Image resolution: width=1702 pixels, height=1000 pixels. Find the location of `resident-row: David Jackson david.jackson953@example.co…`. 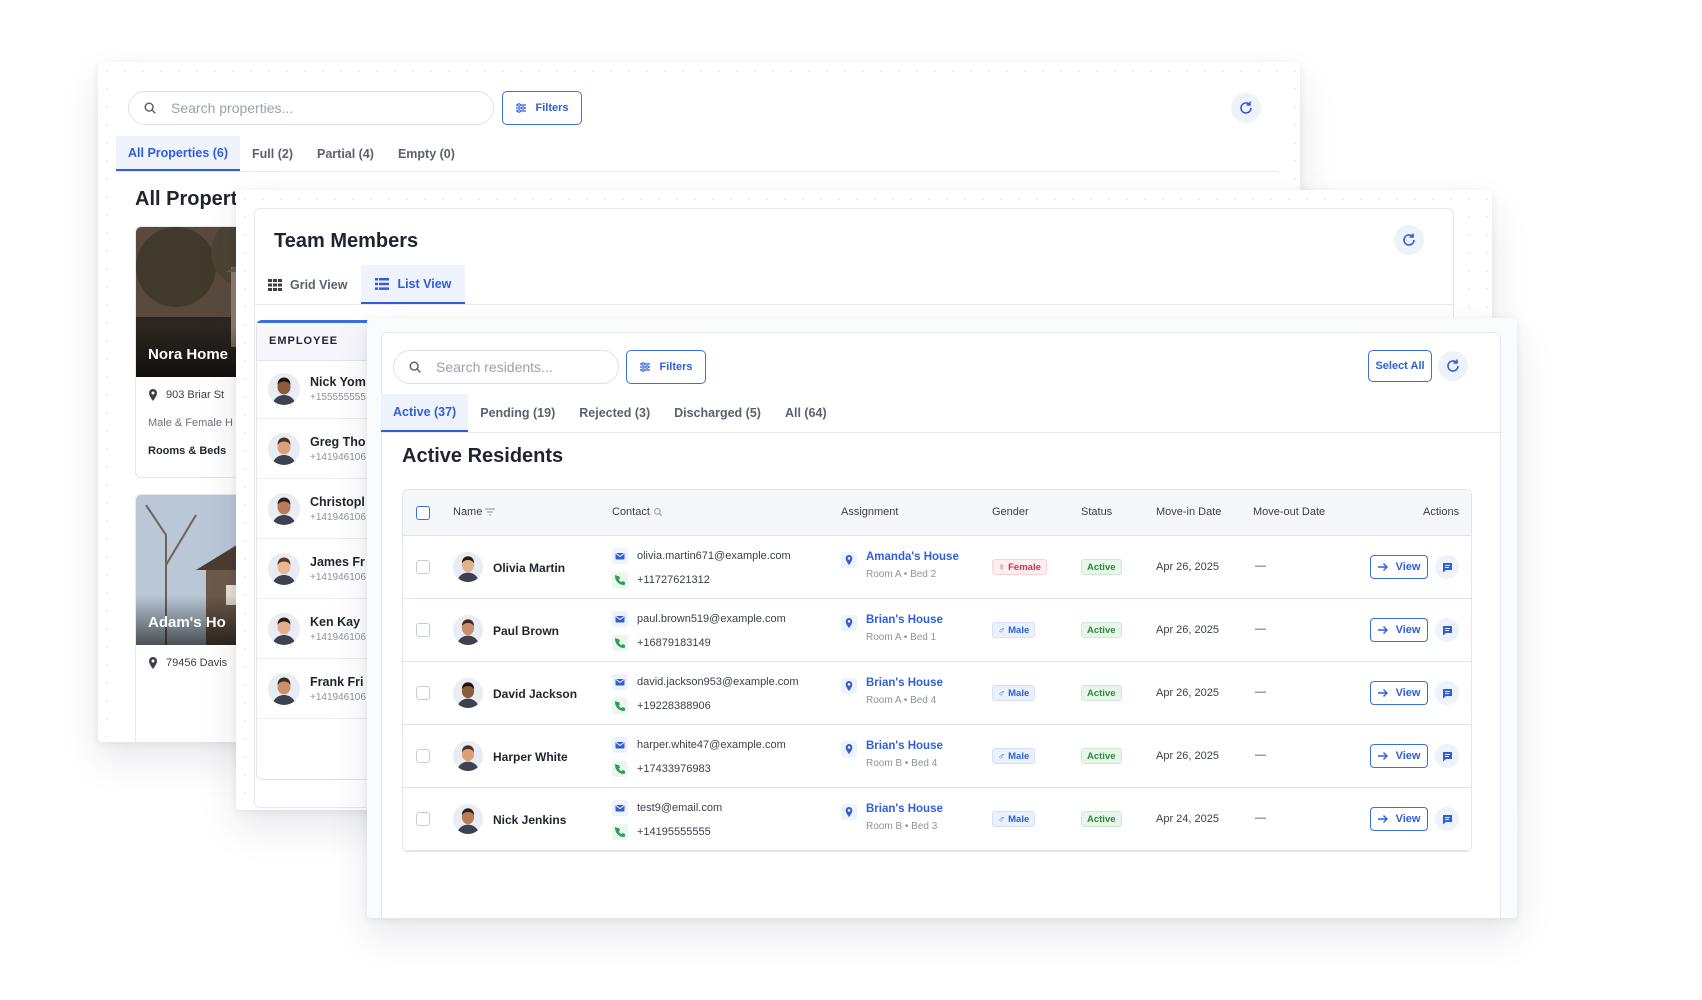

resident-row: David Jackson david.jackson953@example.co… is located at coordinates (937, 693).